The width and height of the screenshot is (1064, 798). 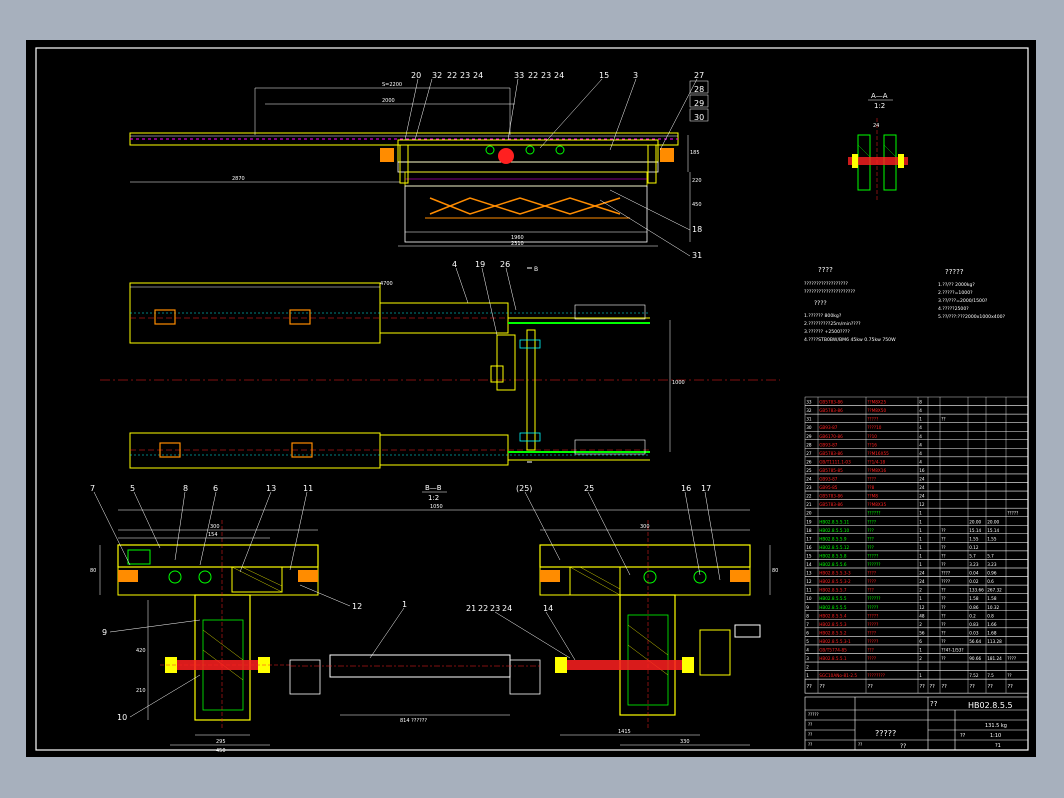 What do you see at coordinates (828, 487) in the screenshot?
I see `bom-cell: GB95-85` at bounding box center [828, 487].